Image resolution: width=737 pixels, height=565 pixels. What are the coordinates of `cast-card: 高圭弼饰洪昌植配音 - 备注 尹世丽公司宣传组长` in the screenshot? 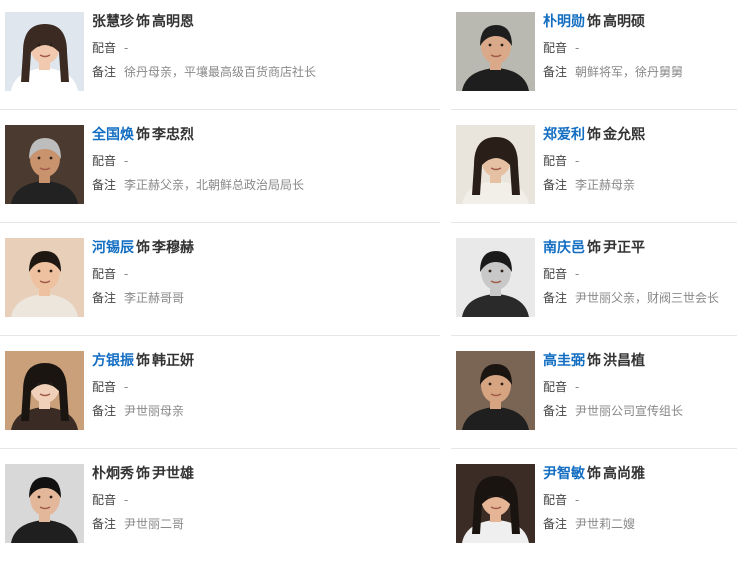 It's located at (594, 389).